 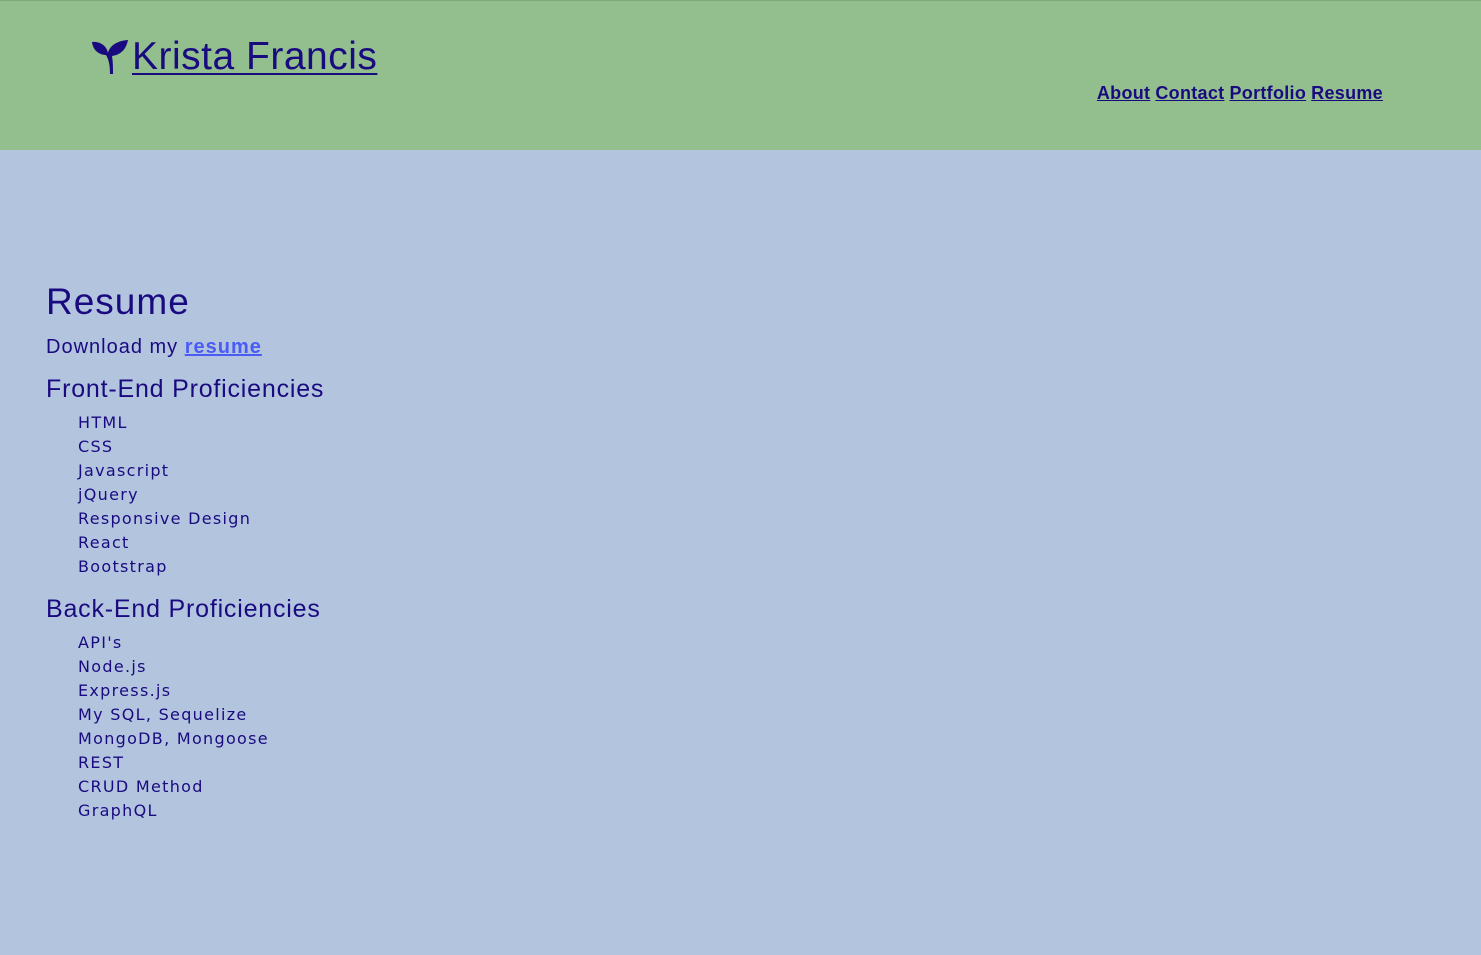 What do you see at coordinates (101, 762) in the screenshot?
I see `list-item: REST` at bounding box center [101, 762].